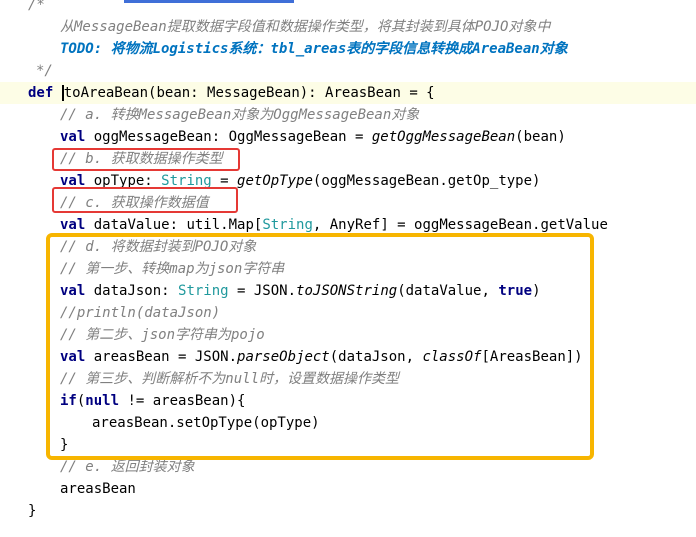  What do you see at coordinates (540, 137) in the screenshot?
I see `code-text: (bean)` at bounding box center [540, 137].